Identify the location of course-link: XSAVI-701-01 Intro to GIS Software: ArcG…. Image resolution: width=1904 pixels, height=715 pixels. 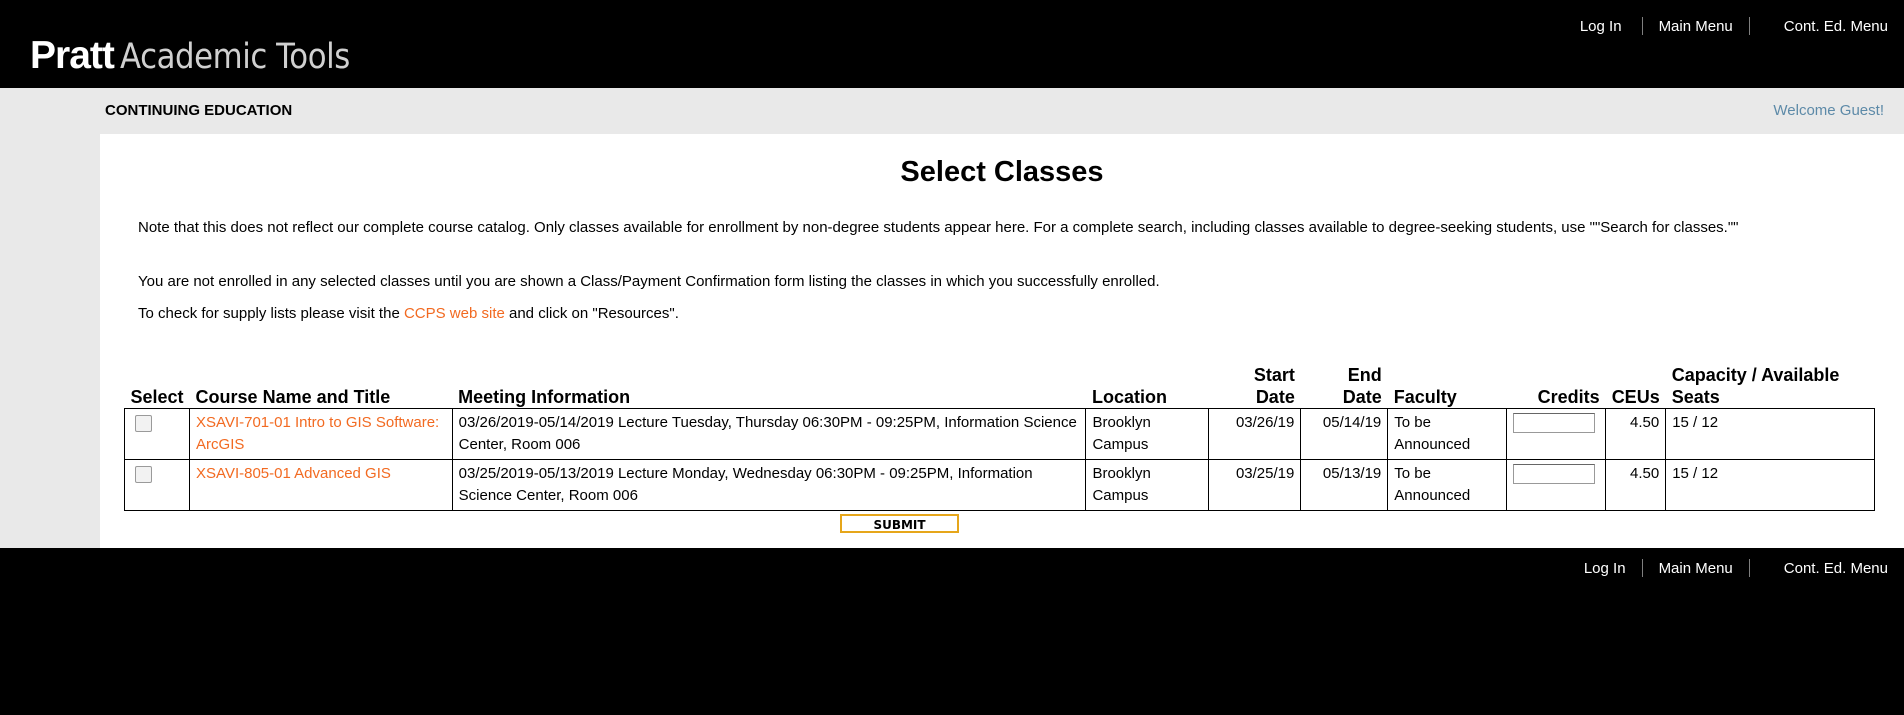
(317, 433).